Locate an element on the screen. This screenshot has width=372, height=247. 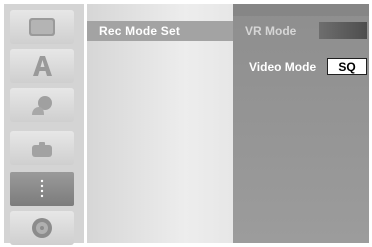
sidebar-item-disc-tray is located at coordinates (42, 27).